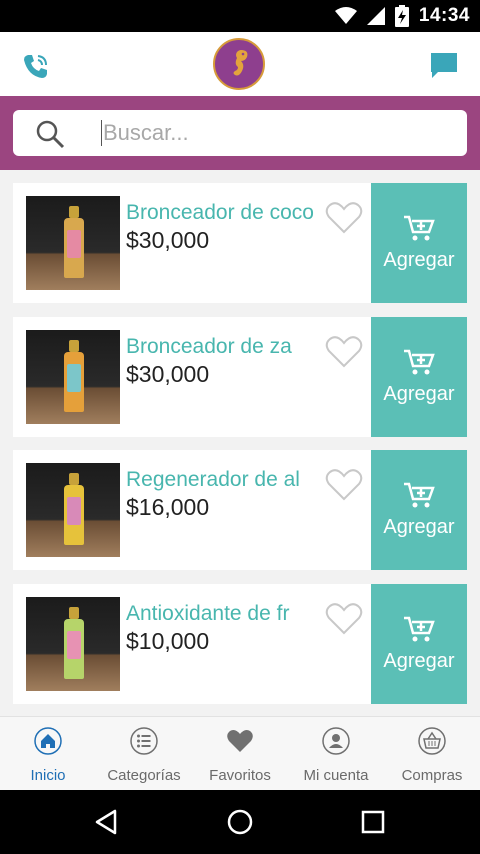 The image size is (480, 854). Describe the element at coordinates (345, 15) in the screenshot. I see `wifi-icon` at that location.